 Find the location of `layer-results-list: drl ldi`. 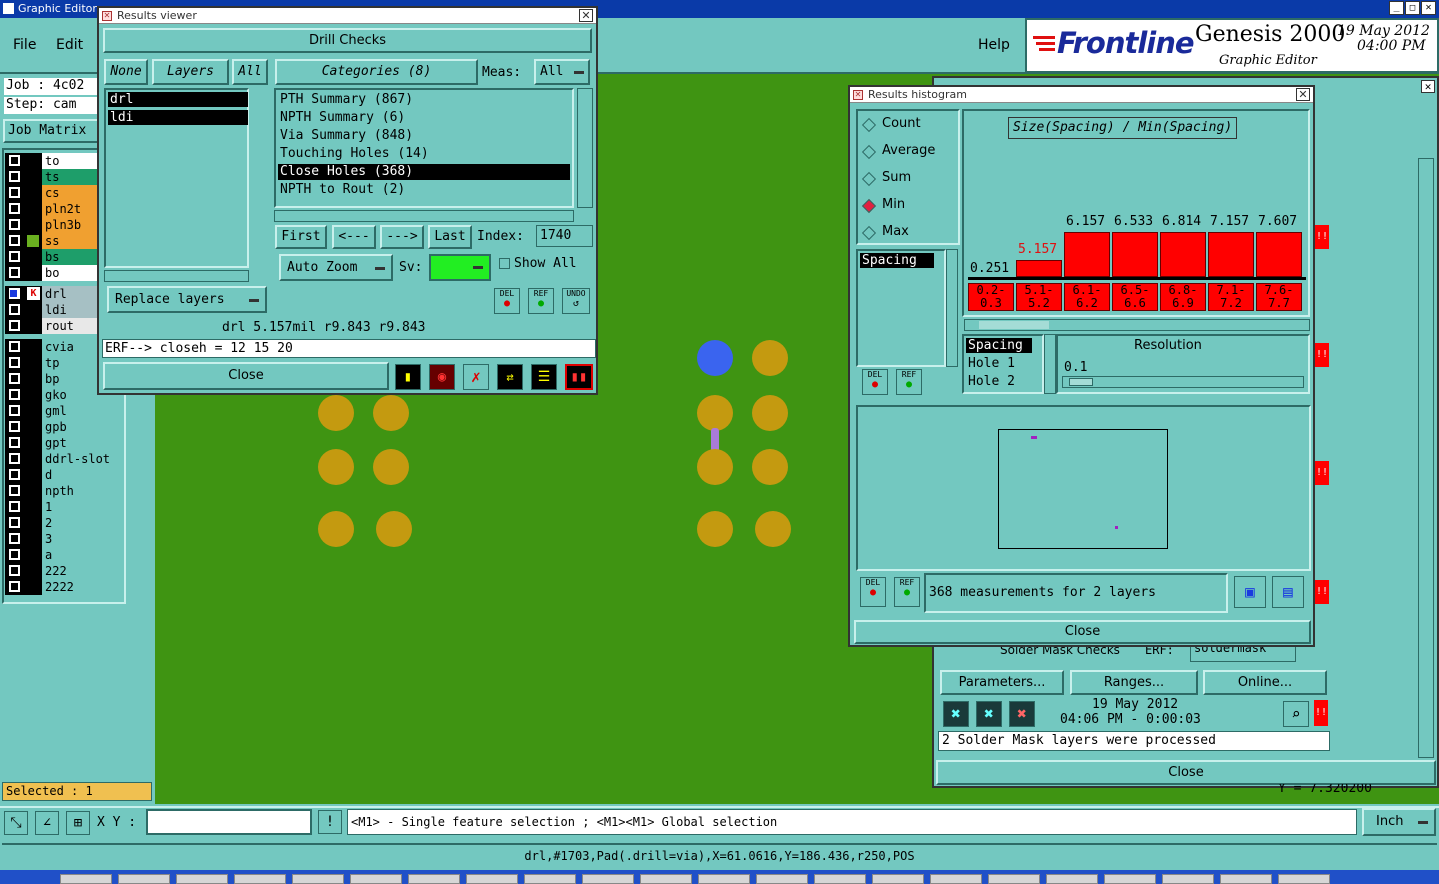

layer-results-list: drl ldi is located at coordinates (176, 178).